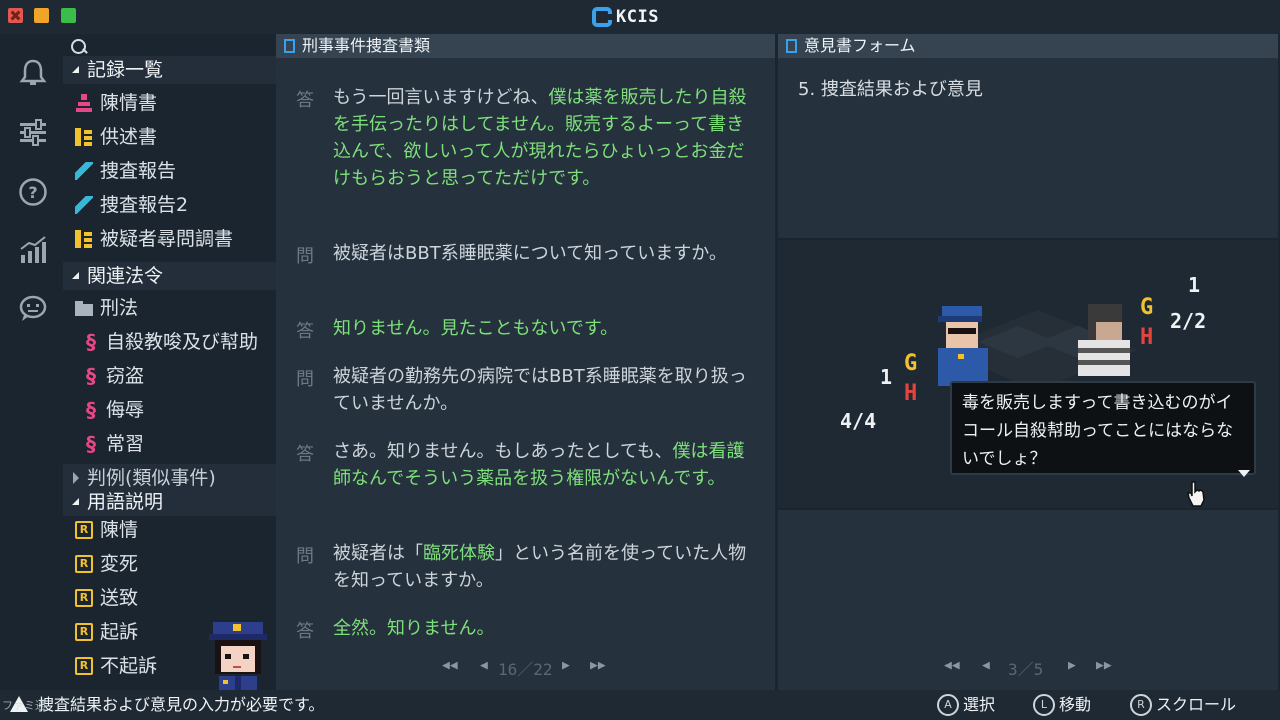 The image size is (1280, 720). Describe the element at coordinates (169, 308) in the screenshot. I see `sidebar-item-criminal-law-folder: 刑法` at that location.